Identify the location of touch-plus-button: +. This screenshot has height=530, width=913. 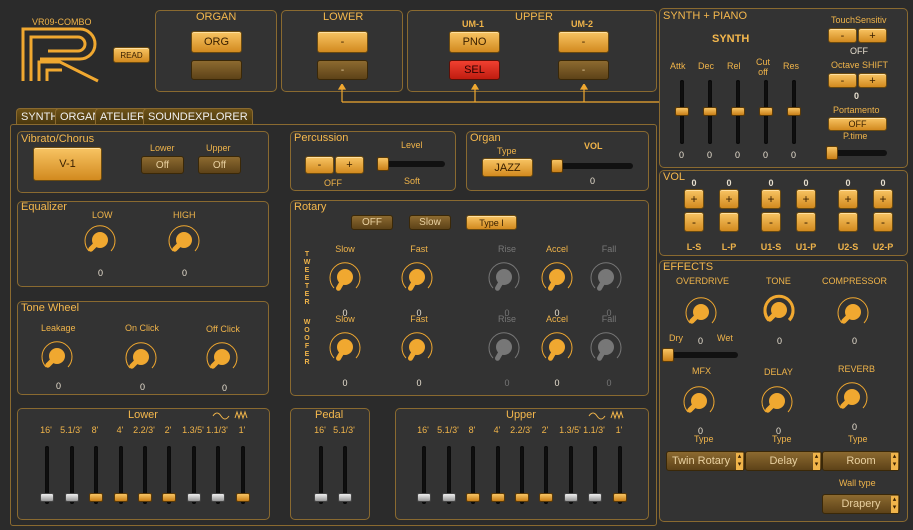
(872, 35).